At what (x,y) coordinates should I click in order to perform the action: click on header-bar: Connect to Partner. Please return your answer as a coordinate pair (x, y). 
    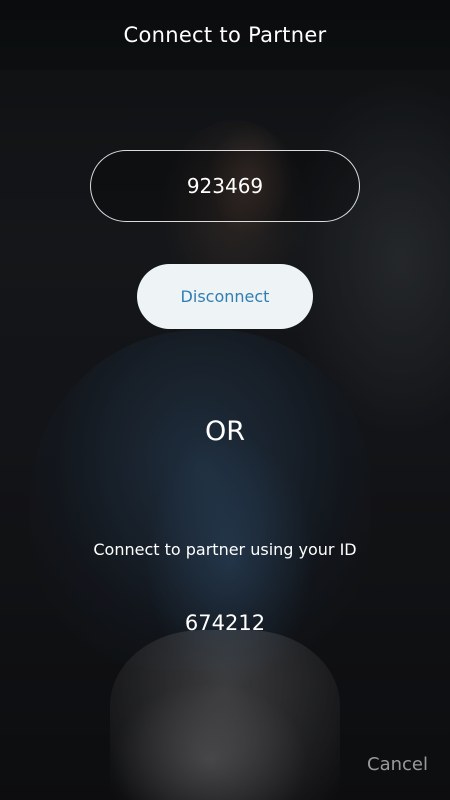
    Looking at the image, I should click on (225, 35).